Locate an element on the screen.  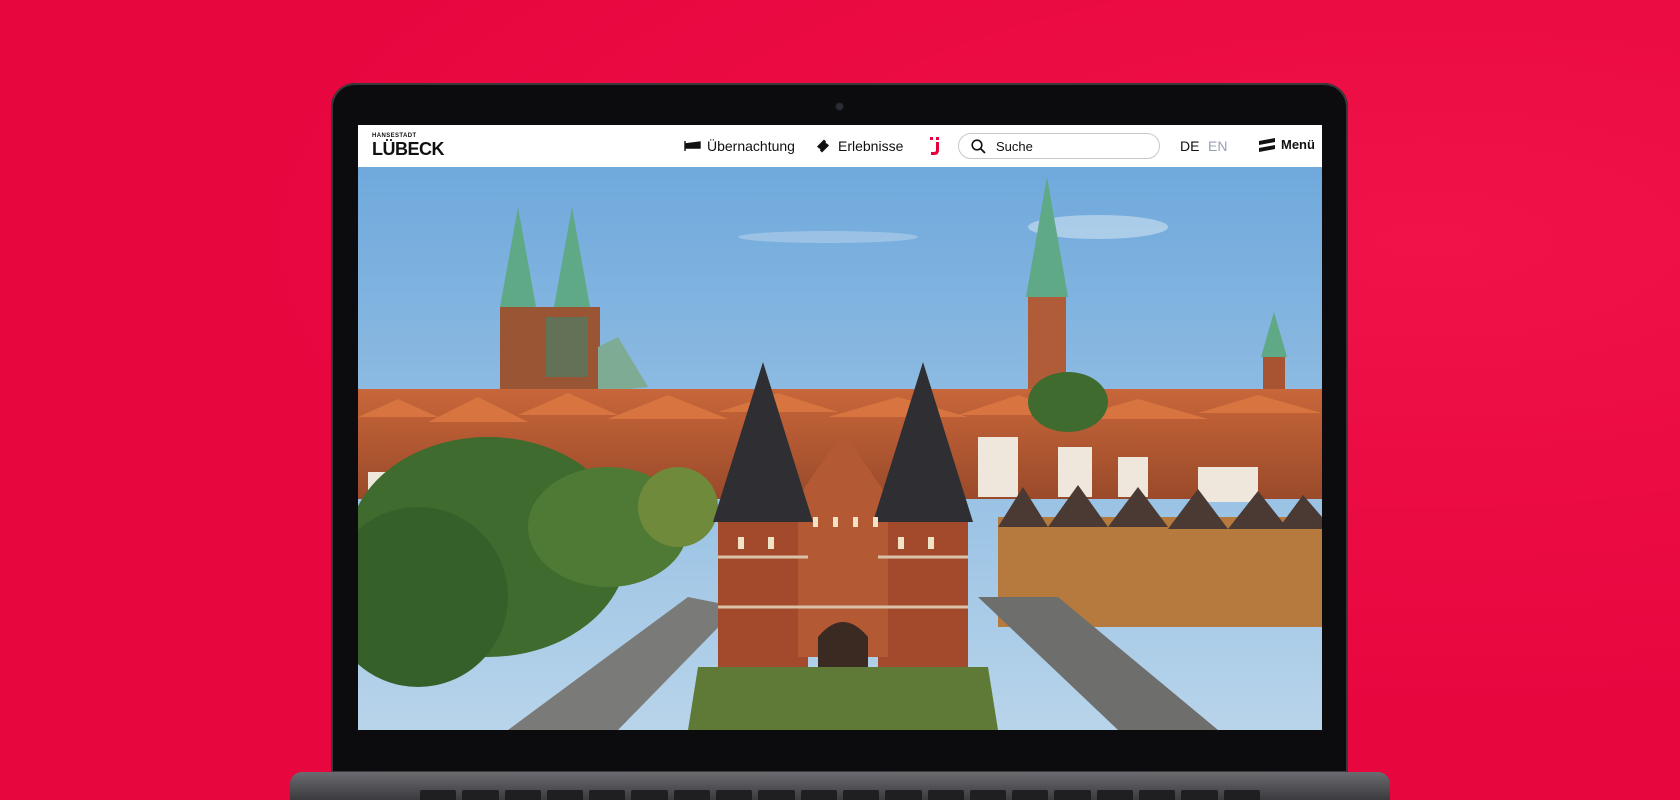
keyboard is located at coordinates (840, 795).